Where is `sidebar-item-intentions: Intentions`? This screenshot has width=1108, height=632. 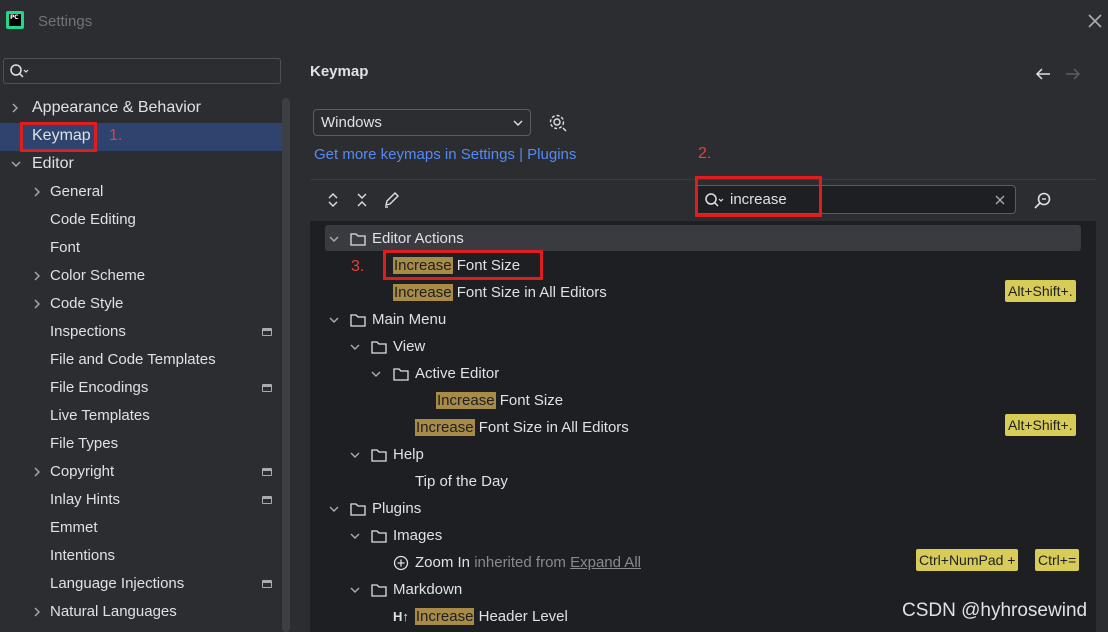
sidebar-item-intentions: Intentions is located at coordinates (82, 556).